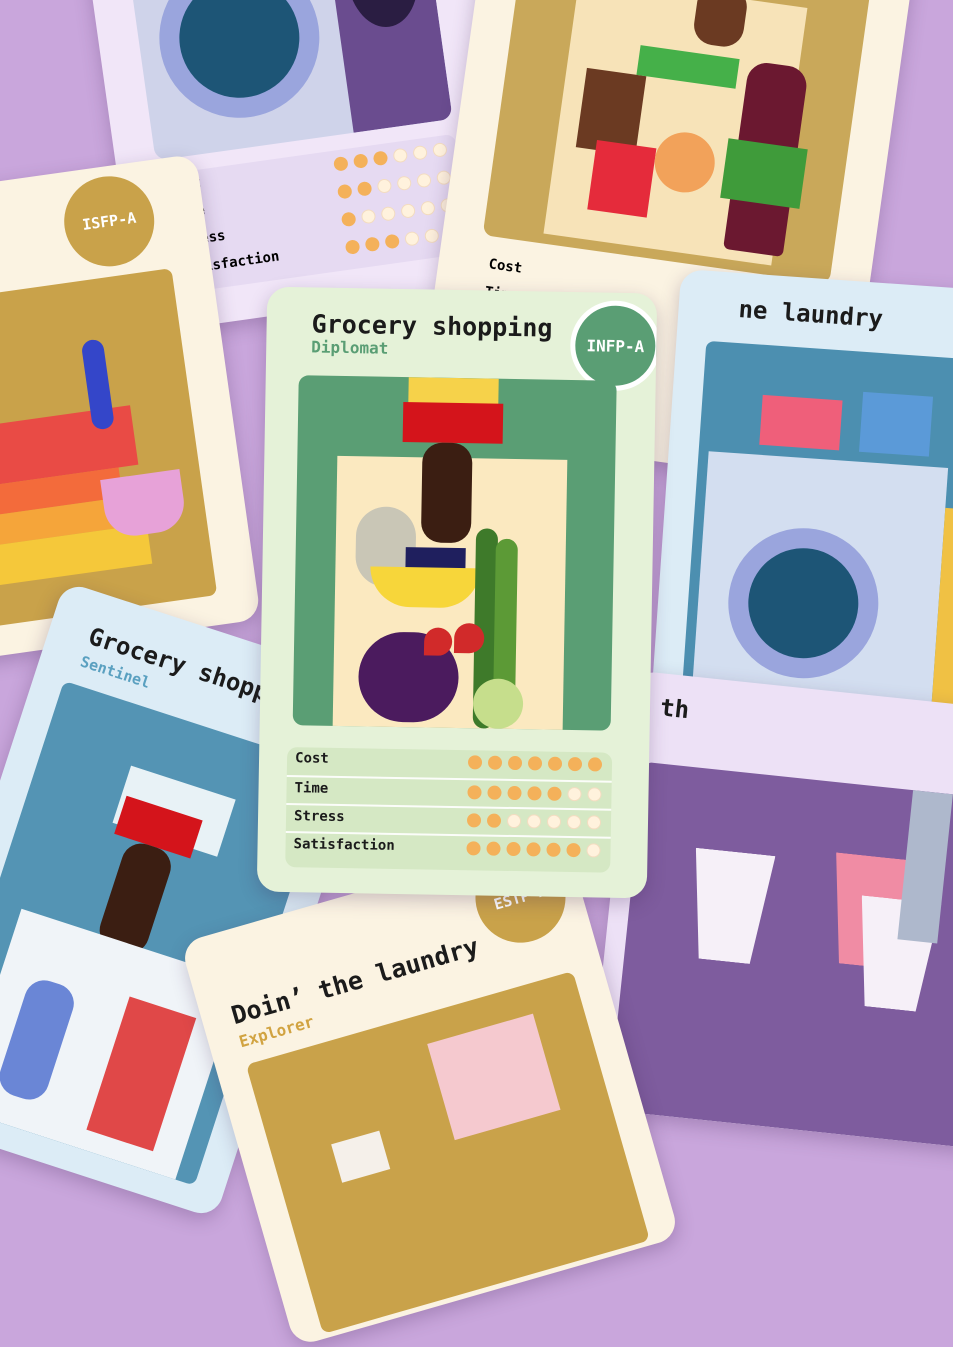 This screenshot has height=1347, width=953. What do you see at coordinates (677, 142) in the screenshot?
I see `card-art-treats` at bounding box center [677, 142].